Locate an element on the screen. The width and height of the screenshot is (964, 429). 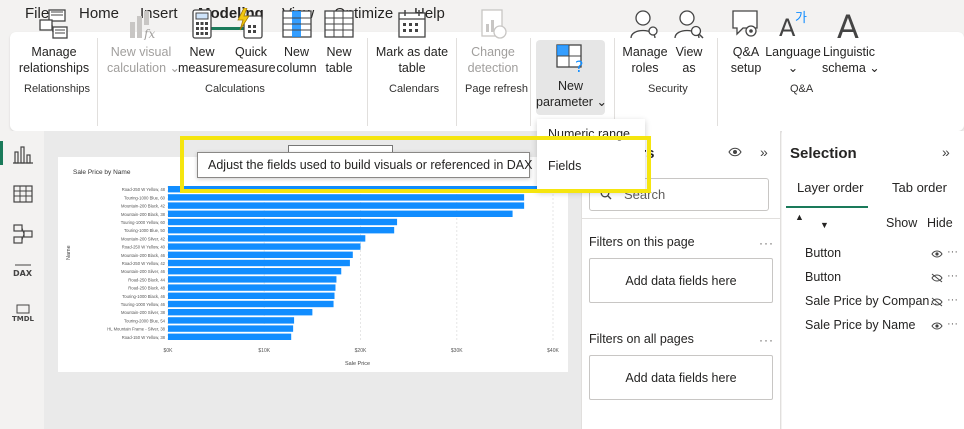
tab-layer-order: Layer order is located at coordinates (830, 187).